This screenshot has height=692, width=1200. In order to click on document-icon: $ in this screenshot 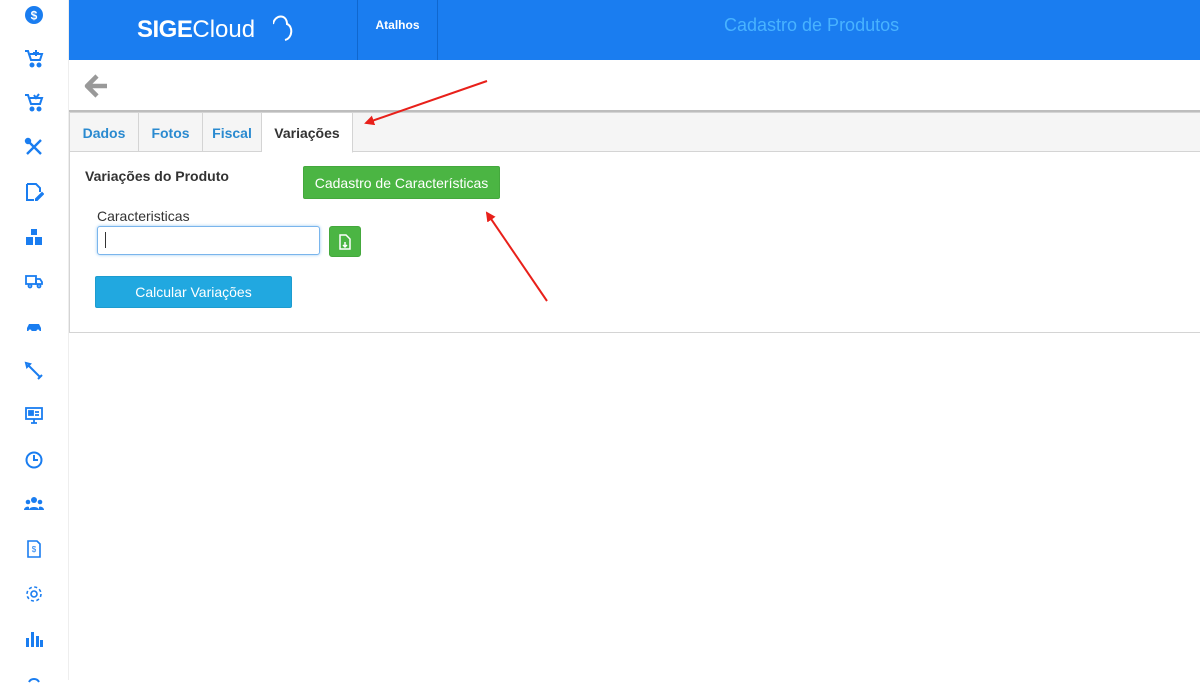, I will do `click(34, 549)`.